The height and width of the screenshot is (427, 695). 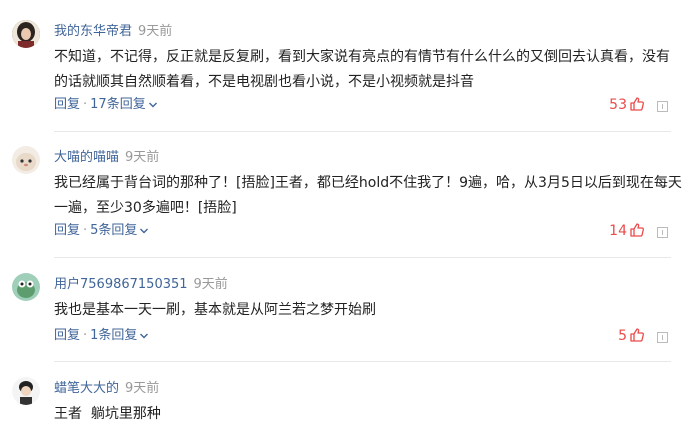 I want to click on username: 蜡笔大大的, so click(x=86, y=388).